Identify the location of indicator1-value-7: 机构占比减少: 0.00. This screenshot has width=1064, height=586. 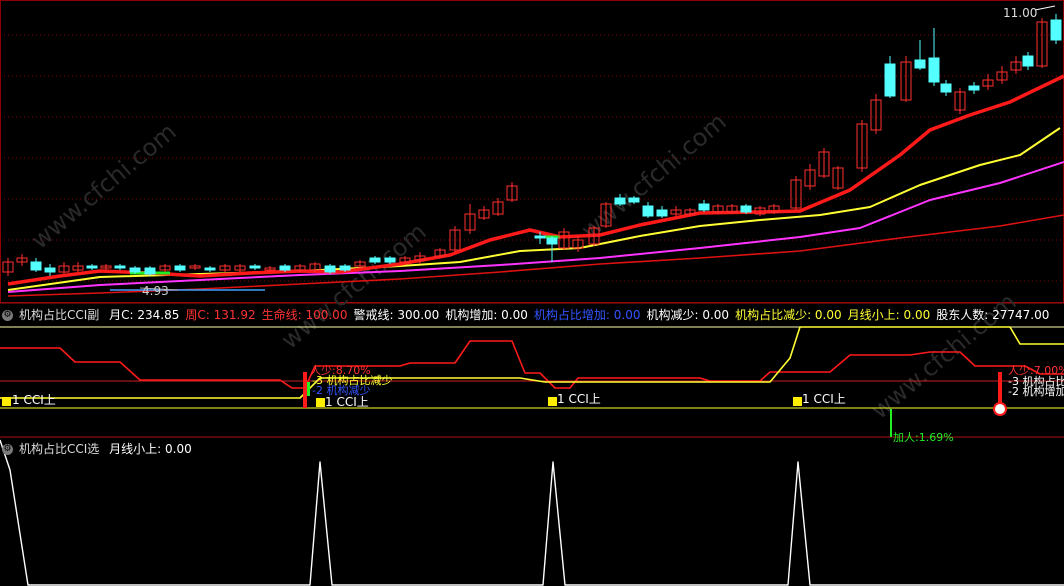
(788, 315).